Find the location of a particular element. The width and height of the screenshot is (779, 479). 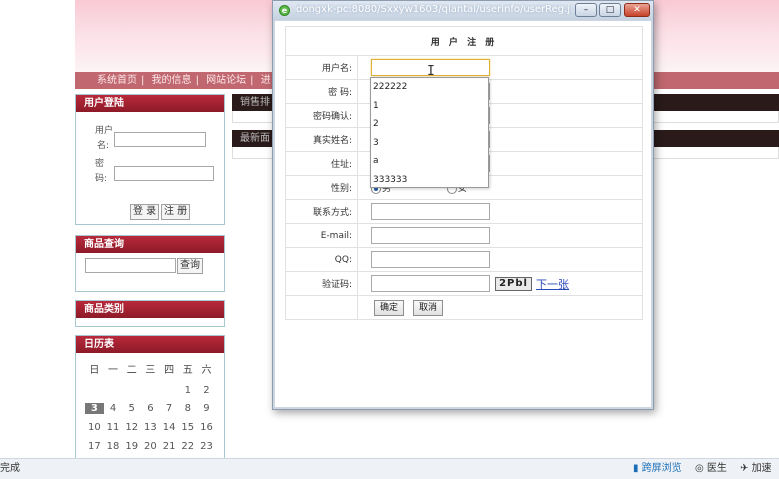

calendar-day: 15 is located at coordinates (187, 427).